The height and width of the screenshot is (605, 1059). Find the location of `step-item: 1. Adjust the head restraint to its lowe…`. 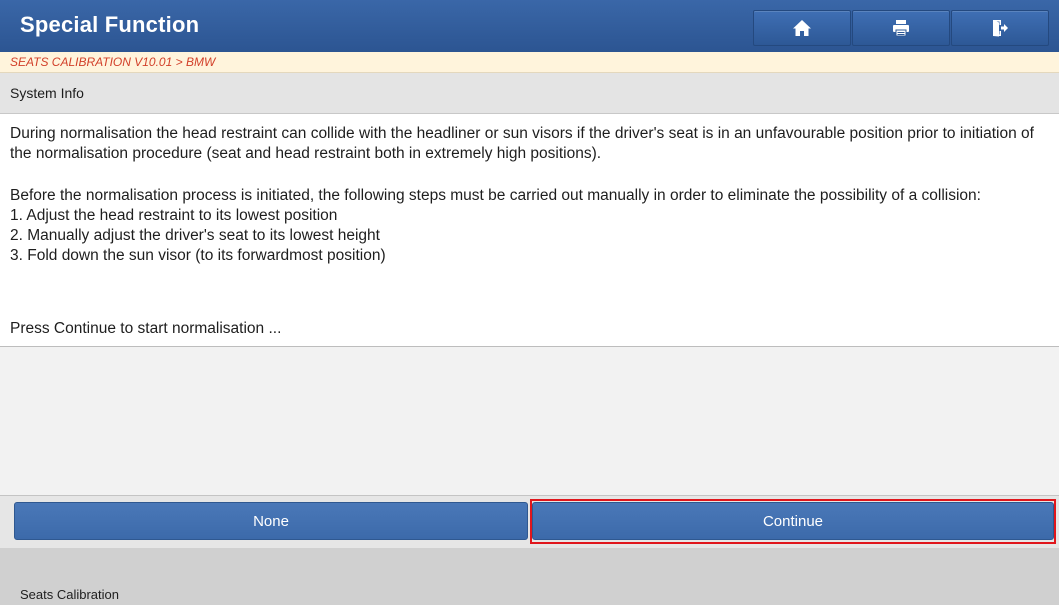

step-item: 1. Adjust the head restraint to its lowe… is located at coordinates (174, 215).